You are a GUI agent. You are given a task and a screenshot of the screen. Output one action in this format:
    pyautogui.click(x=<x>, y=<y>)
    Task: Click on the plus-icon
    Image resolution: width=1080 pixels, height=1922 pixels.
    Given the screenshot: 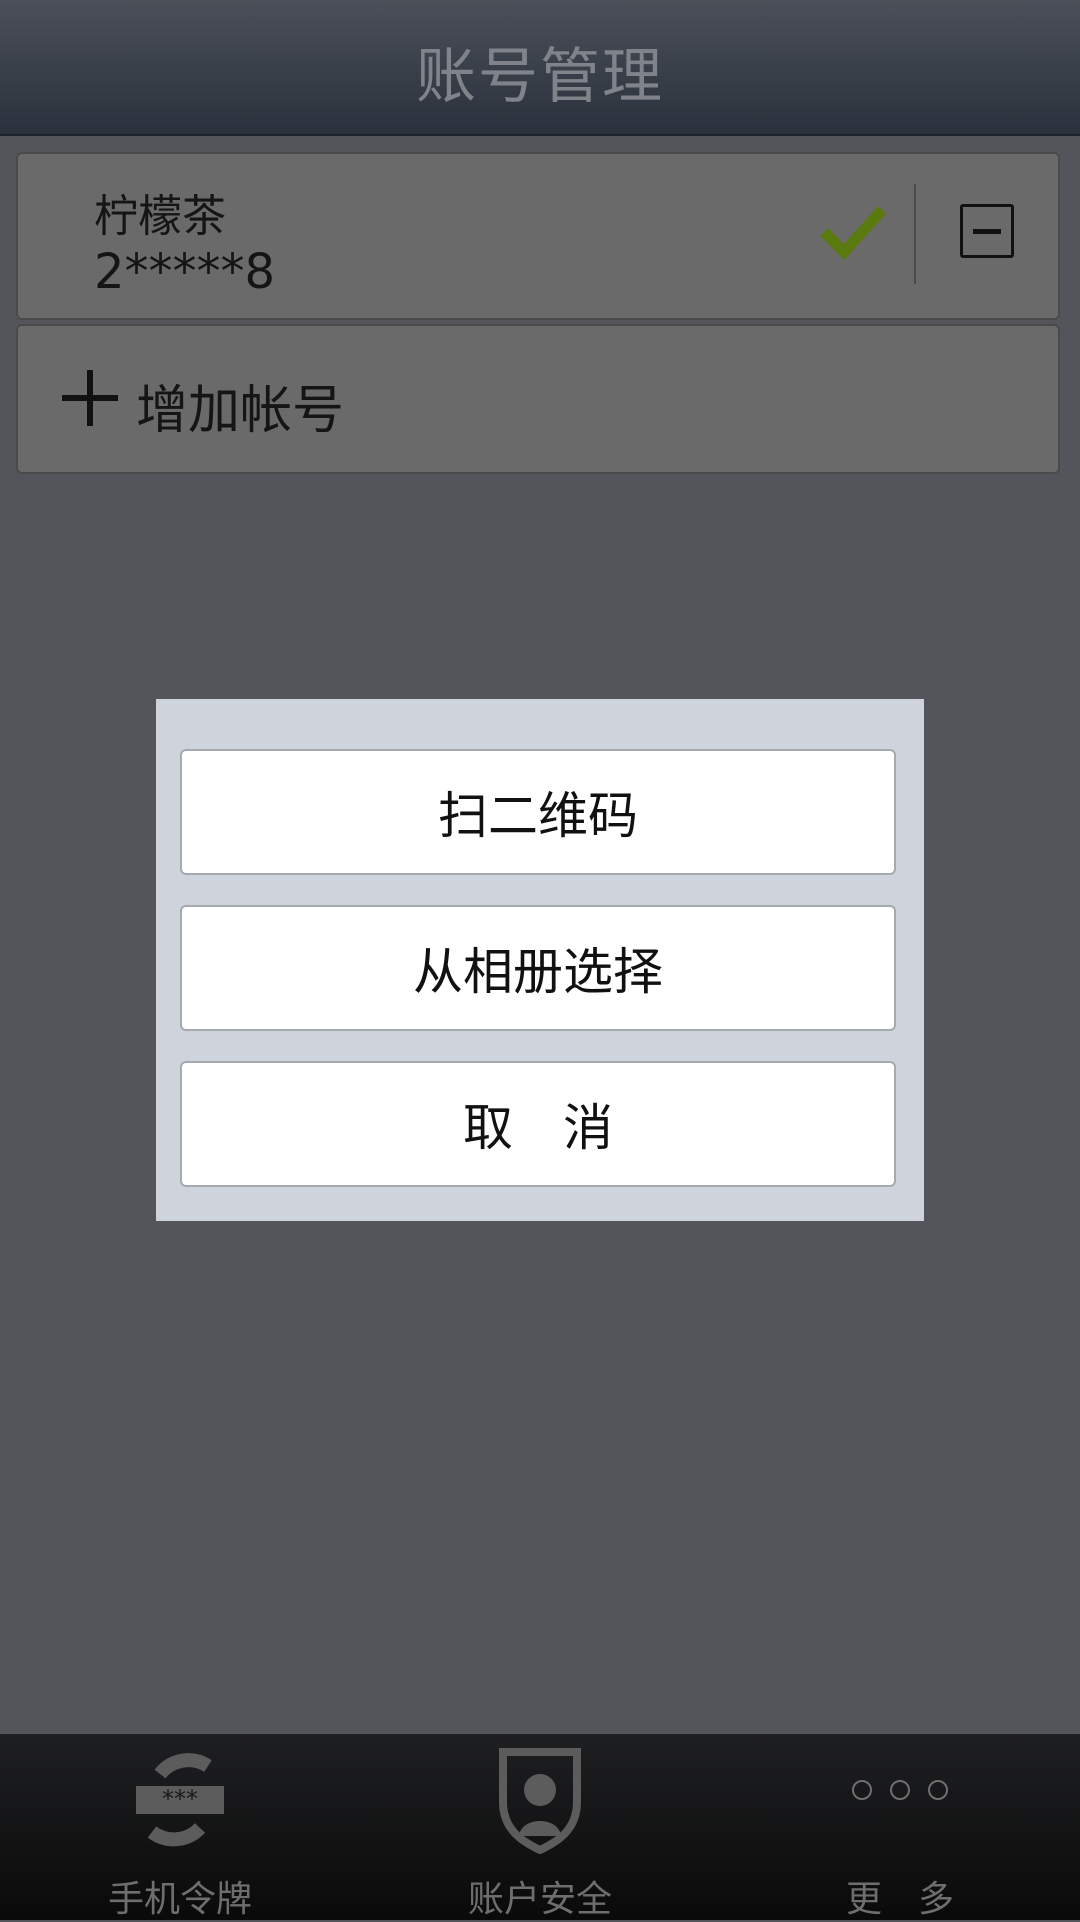 What is the action you would take?
    pyautogui.click(x=90, y=398)
    